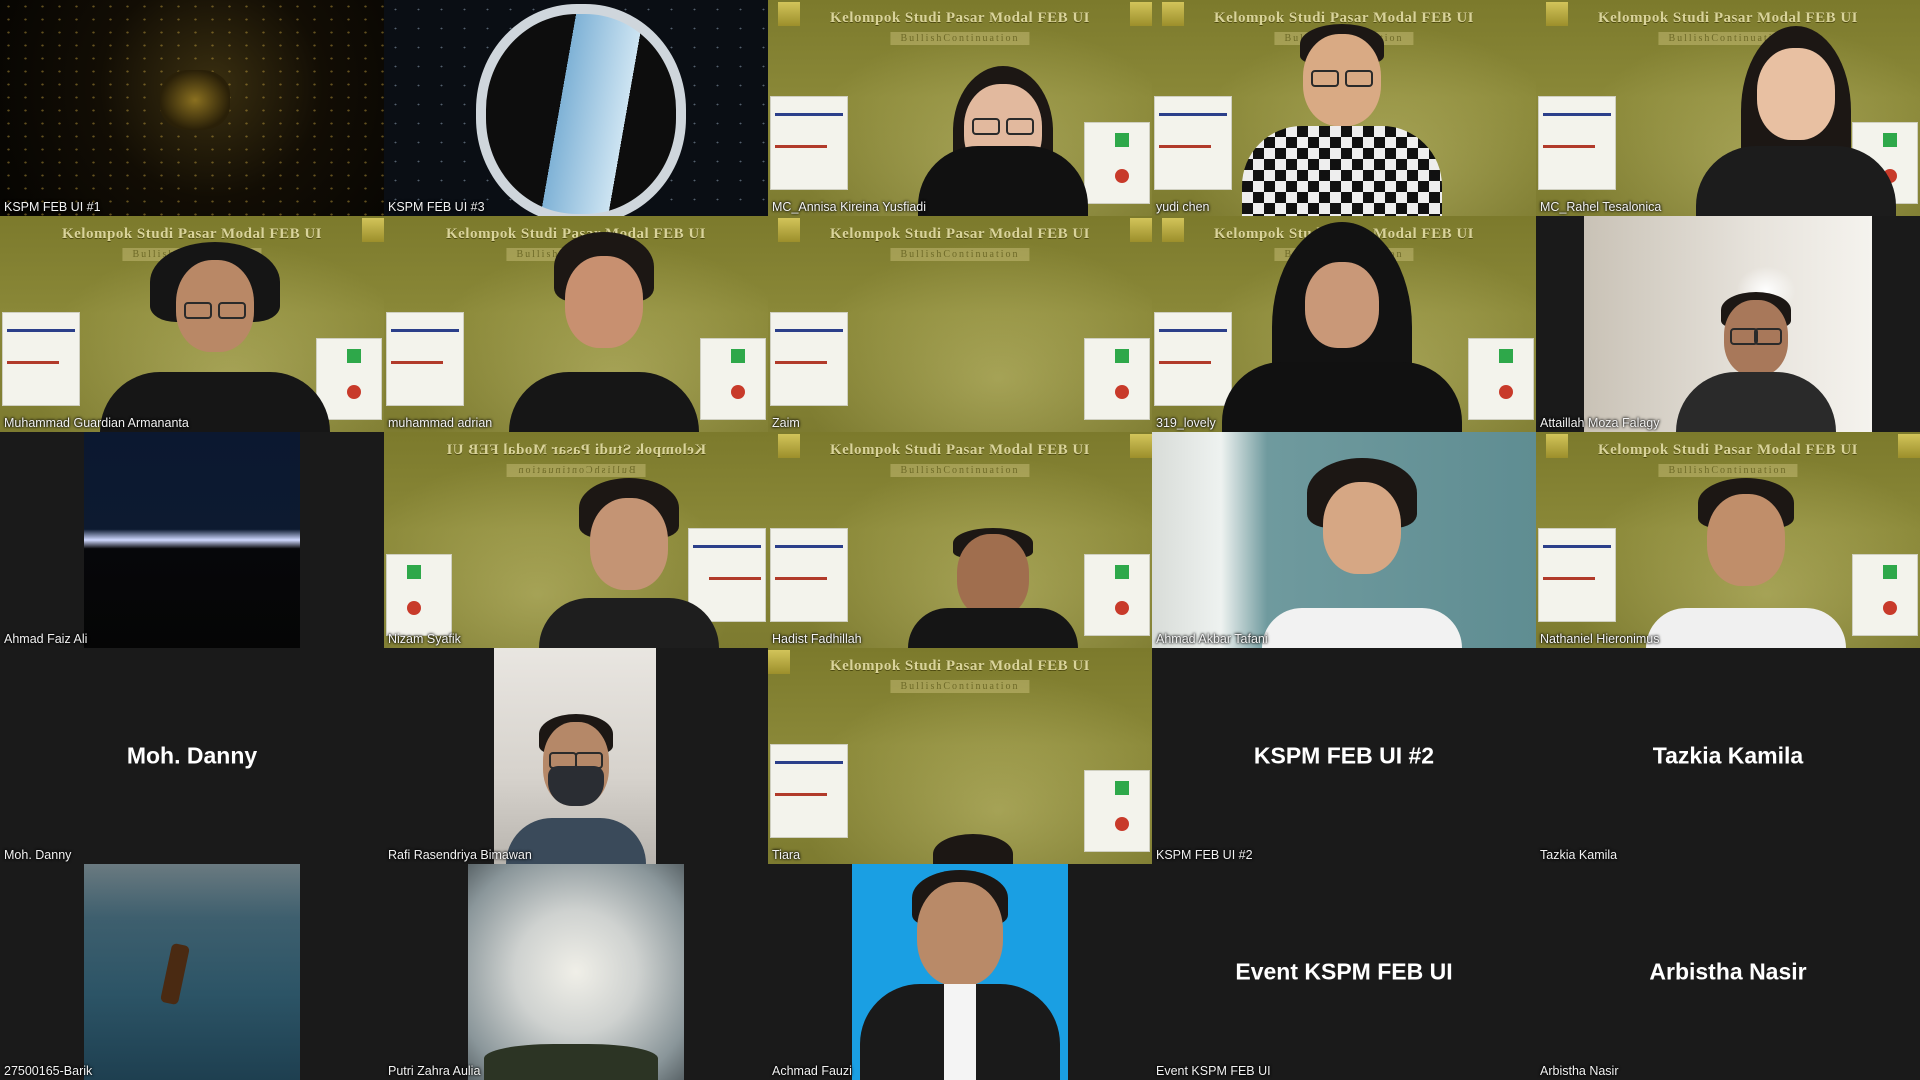 The width and height of the screenshot is (1920, 1080). I want to click on participant-name: Ahmad Akbar Tafani, so click(1212, 639).